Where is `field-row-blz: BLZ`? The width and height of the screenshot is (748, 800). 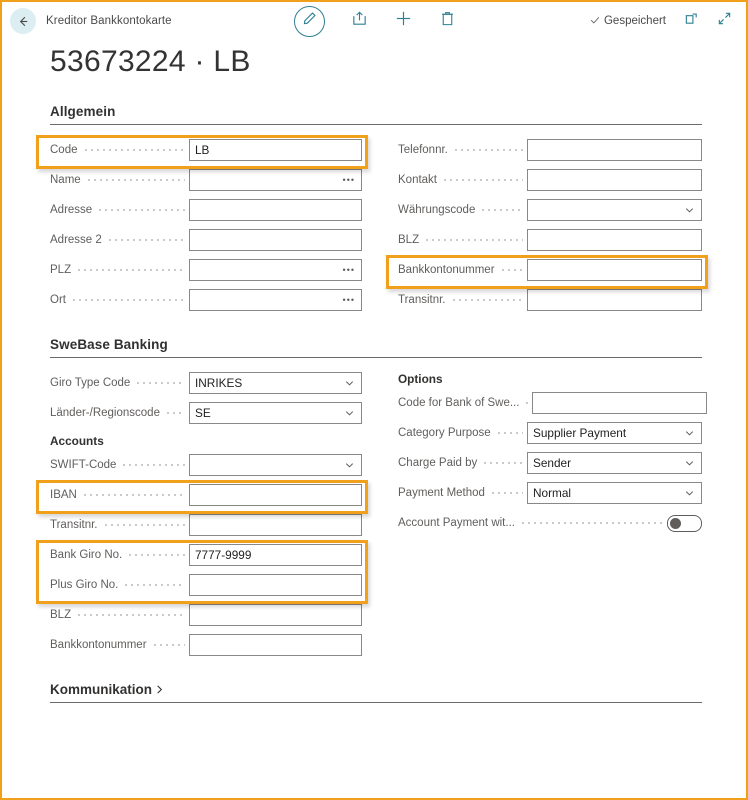
field-row-blz: BLZ is located at coordinates (550, 240).